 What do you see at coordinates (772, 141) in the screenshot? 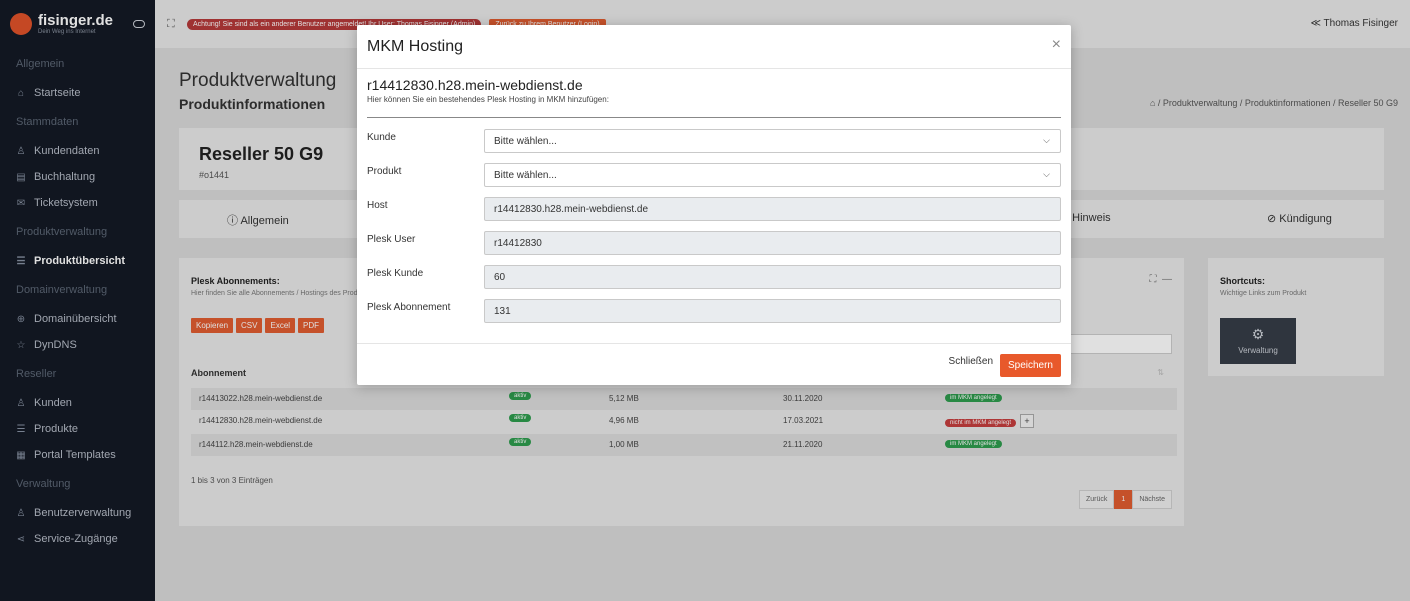
I see `kunde-select: Bitte wählen... ⌵` at bounding box center [772, 141].